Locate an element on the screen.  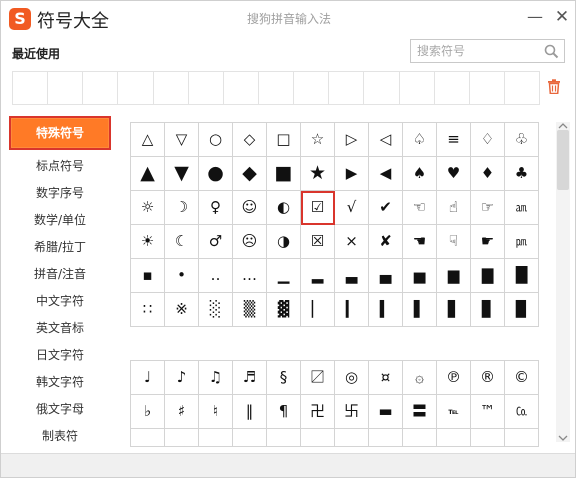
symbol-cell: ☞ is located at coordinates (488, 208).